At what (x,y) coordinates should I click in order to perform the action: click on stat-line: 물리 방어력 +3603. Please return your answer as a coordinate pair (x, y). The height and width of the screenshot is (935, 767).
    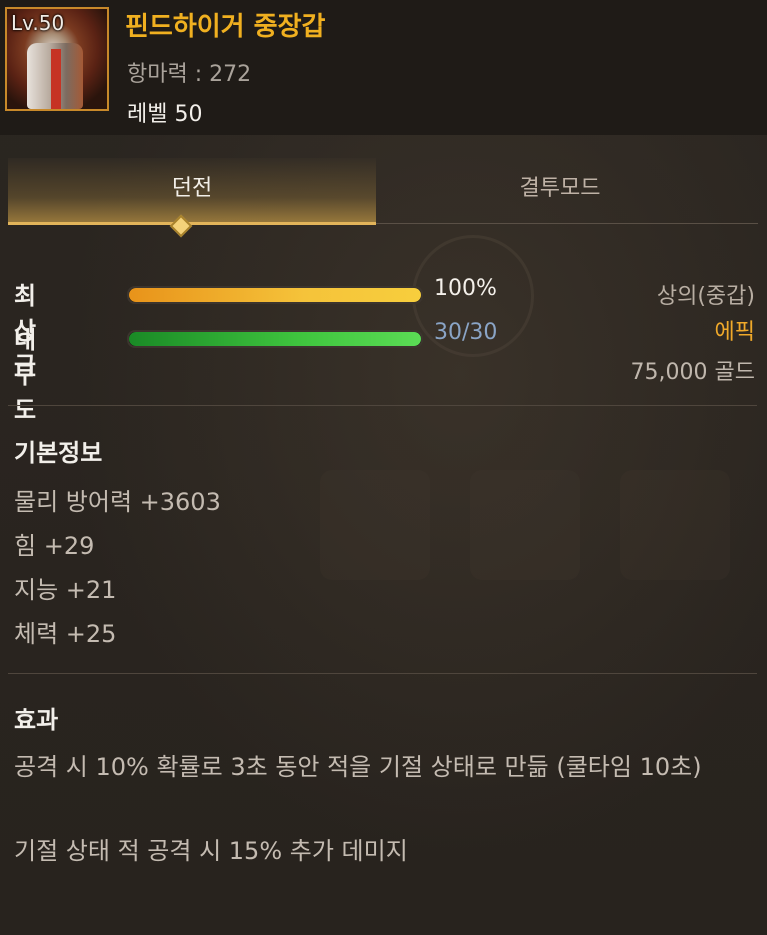
    Looking at the image, I should click on (117, 502).